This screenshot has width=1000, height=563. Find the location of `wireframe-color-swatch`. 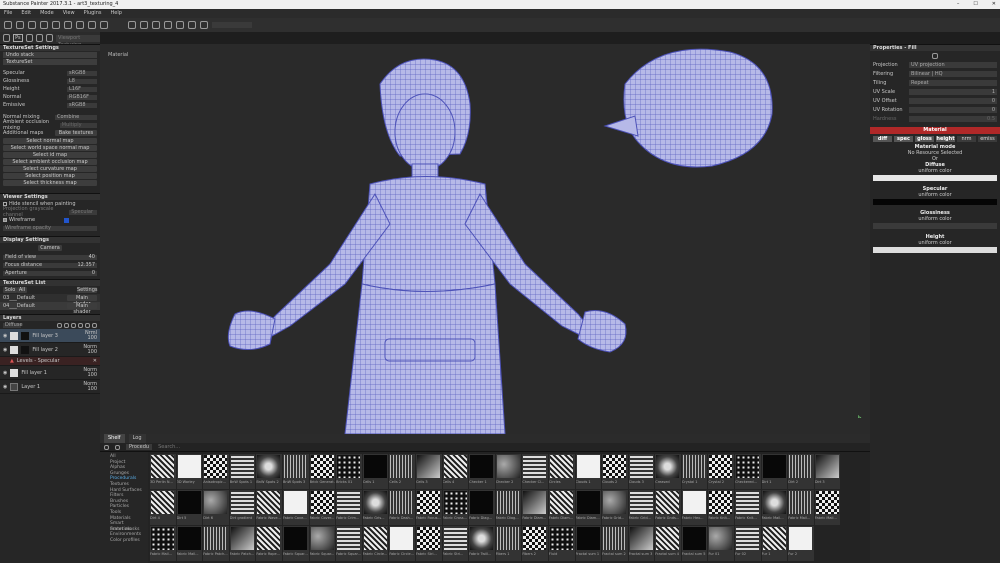

wireframe-color-swatch is located at coordinates (66, 220).